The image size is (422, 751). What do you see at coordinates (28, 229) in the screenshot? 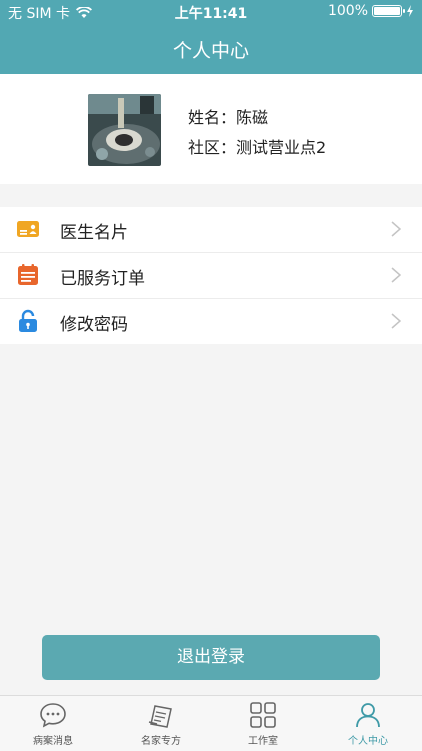
I see `business-card-icon` at bounding box center [28, 229].